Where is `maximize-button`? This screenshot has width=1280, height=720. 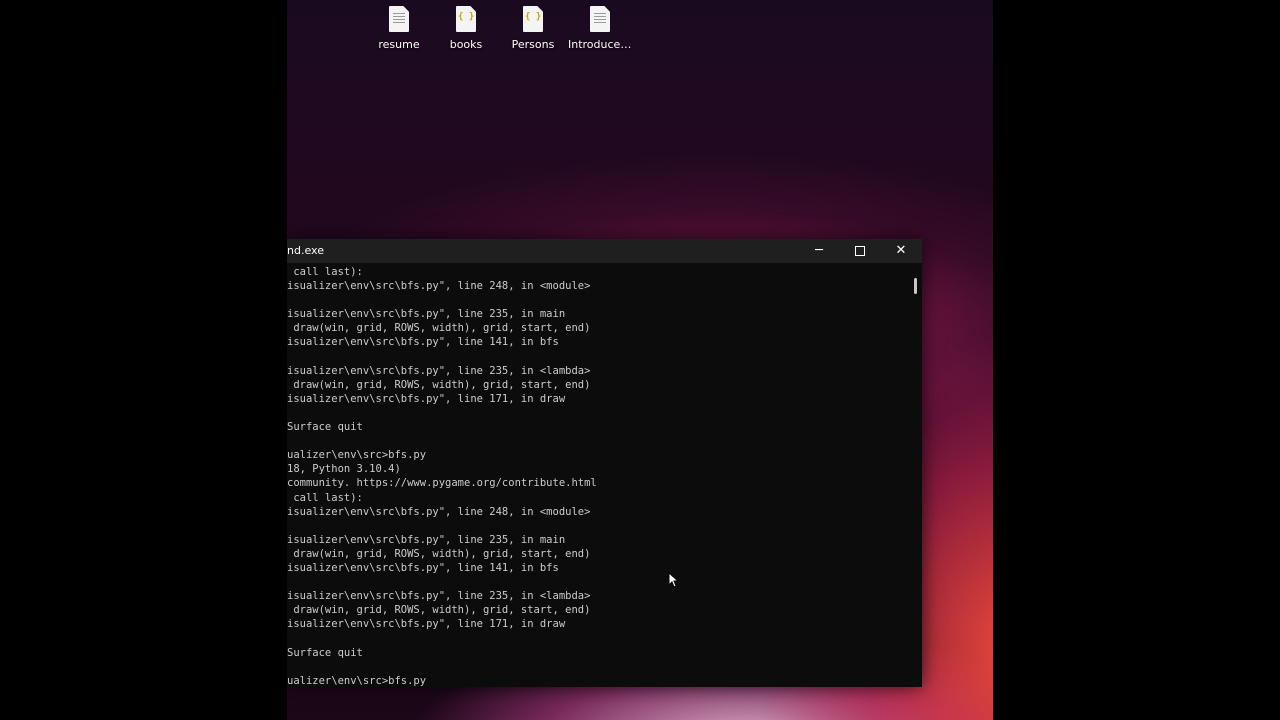 maximize-button is located at coordinates (860, 251).